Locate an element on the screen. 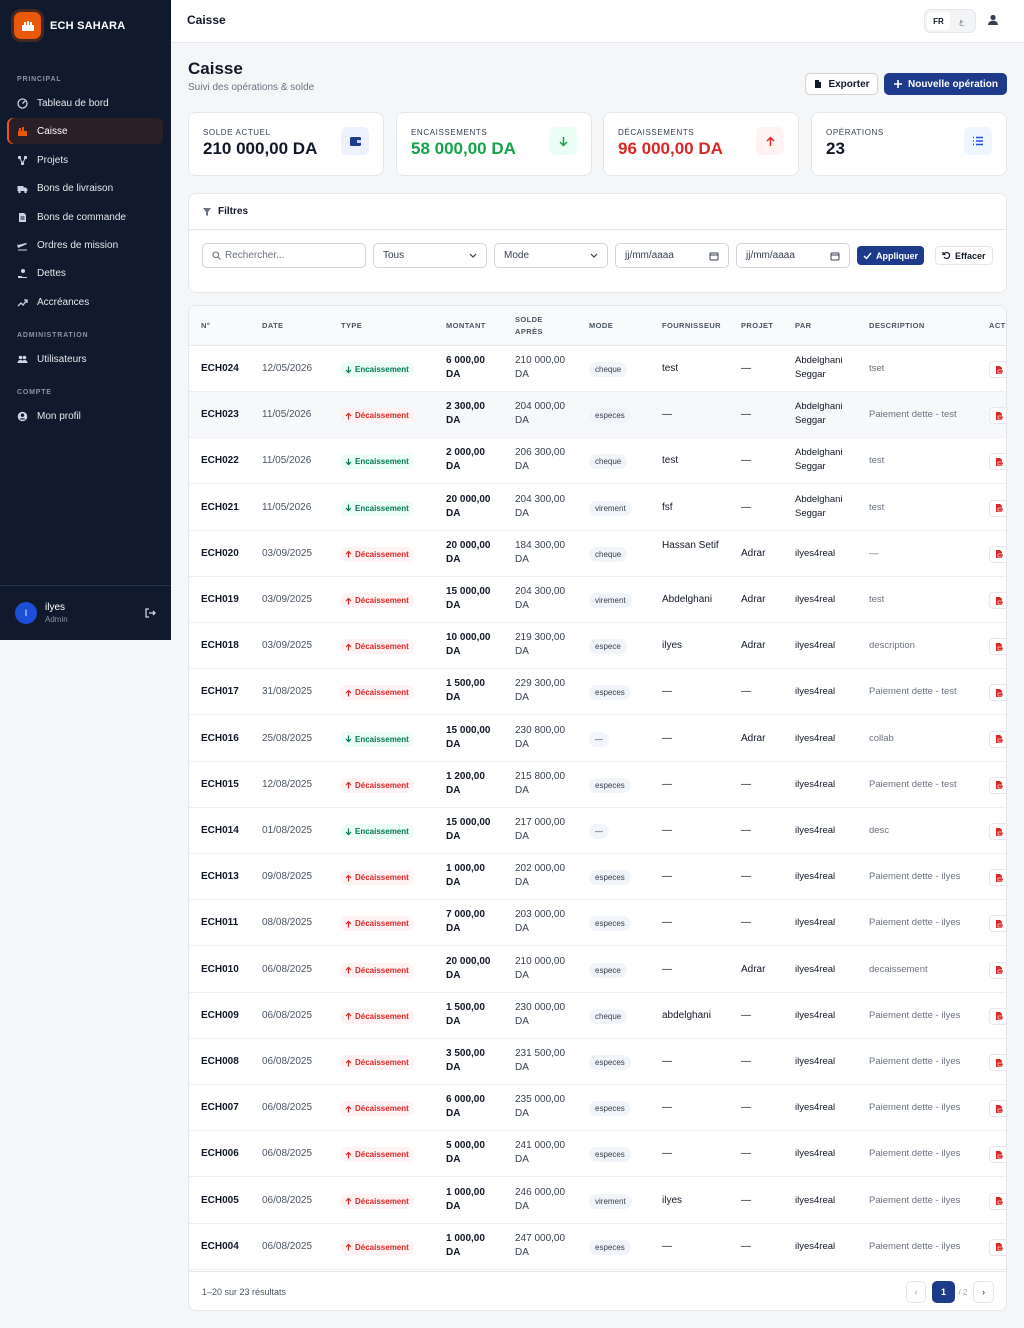 This screenshot has height=1328, width=1024. brand: ECH SAHARA is located at coordinates (69, 25).